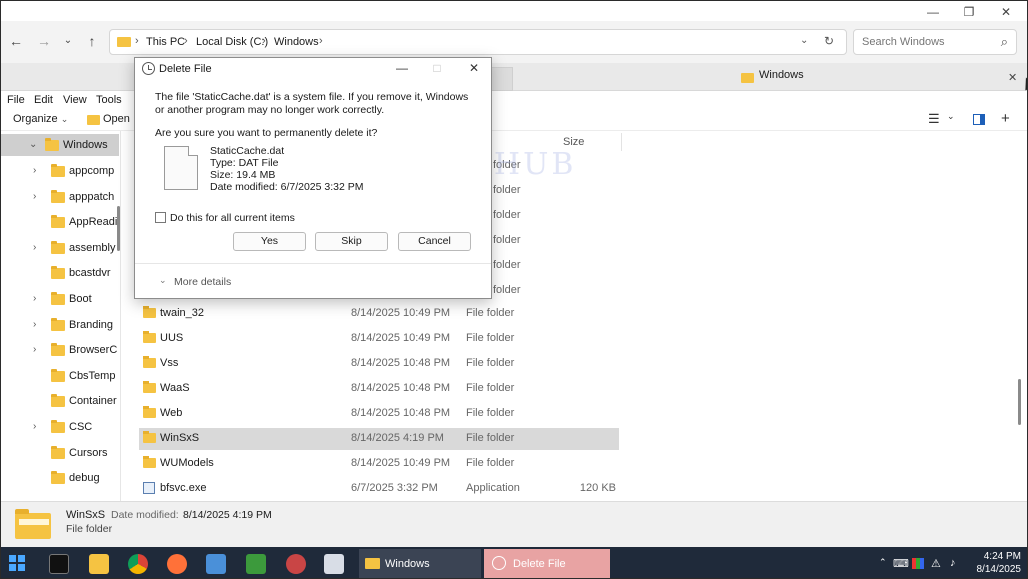 The image size is (1028, 579). Describe the element at coordinates (16, 41) in the screenshot. I see `back-arrow-icon: ←` at that location.